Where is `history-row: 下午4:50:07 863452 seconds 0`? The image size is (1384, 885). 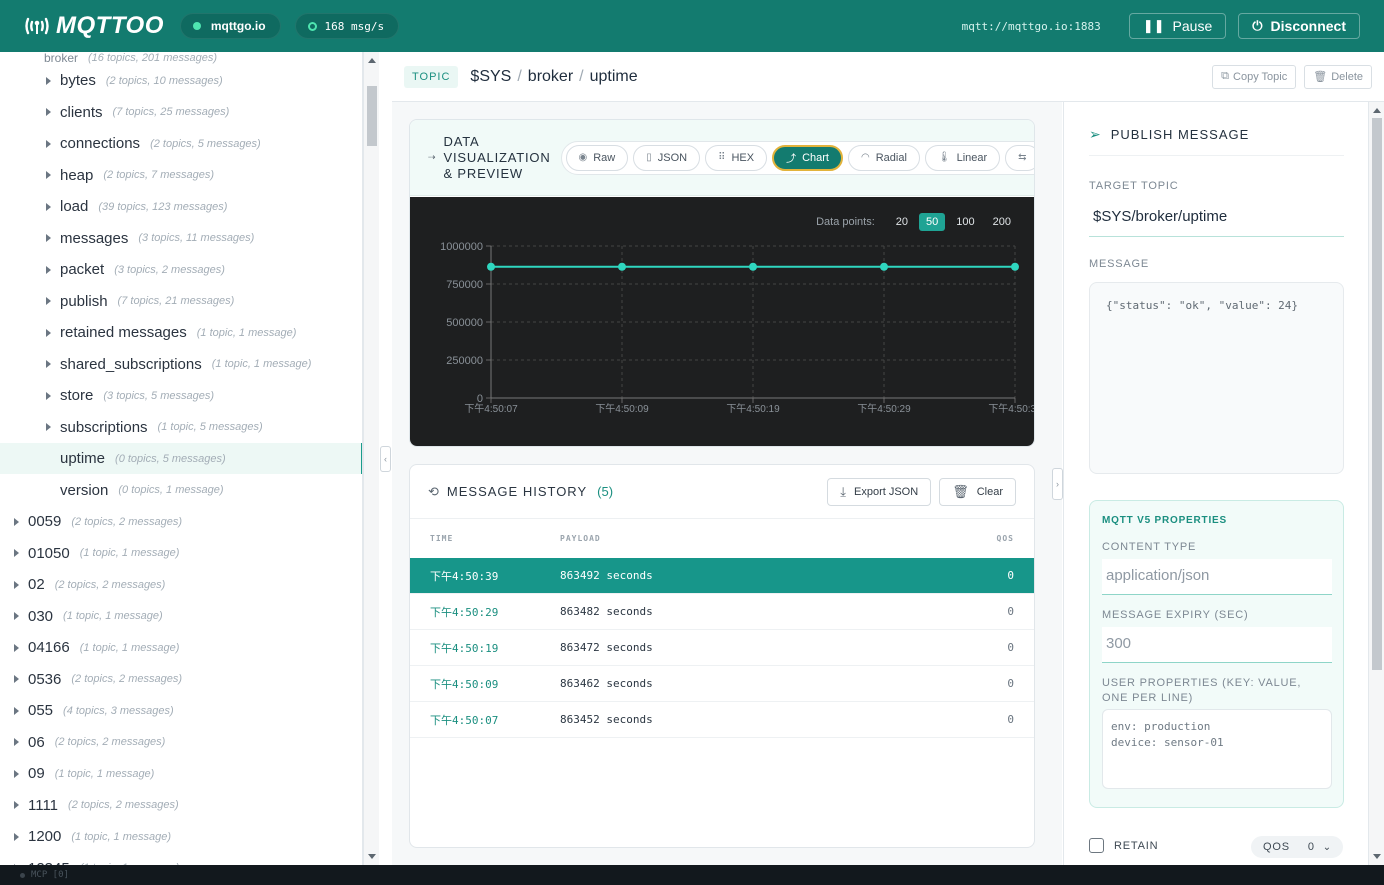
history-row: 下午4:50:07 863452 seconds 0 is located at coordinates (722, 720).